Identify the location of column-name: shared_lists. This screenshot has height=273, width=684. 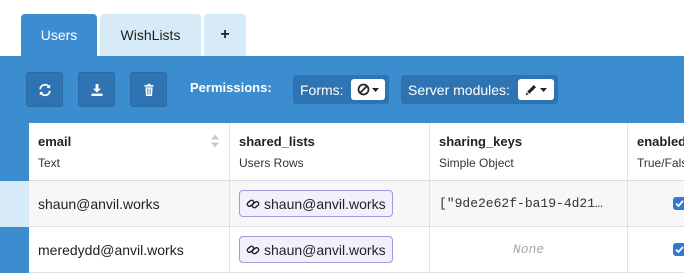
(277, 141).